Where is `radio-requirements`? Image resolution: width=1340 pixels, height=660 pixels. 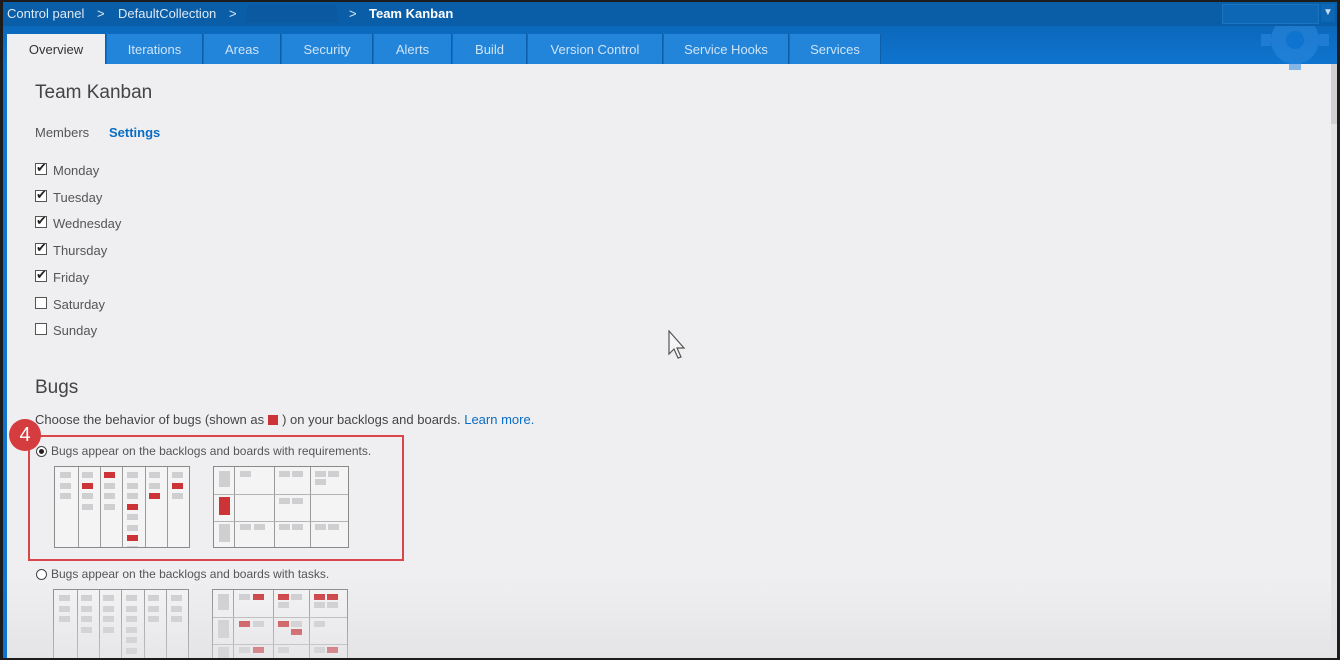
radio-requirements is located at coordinates (41, 451).